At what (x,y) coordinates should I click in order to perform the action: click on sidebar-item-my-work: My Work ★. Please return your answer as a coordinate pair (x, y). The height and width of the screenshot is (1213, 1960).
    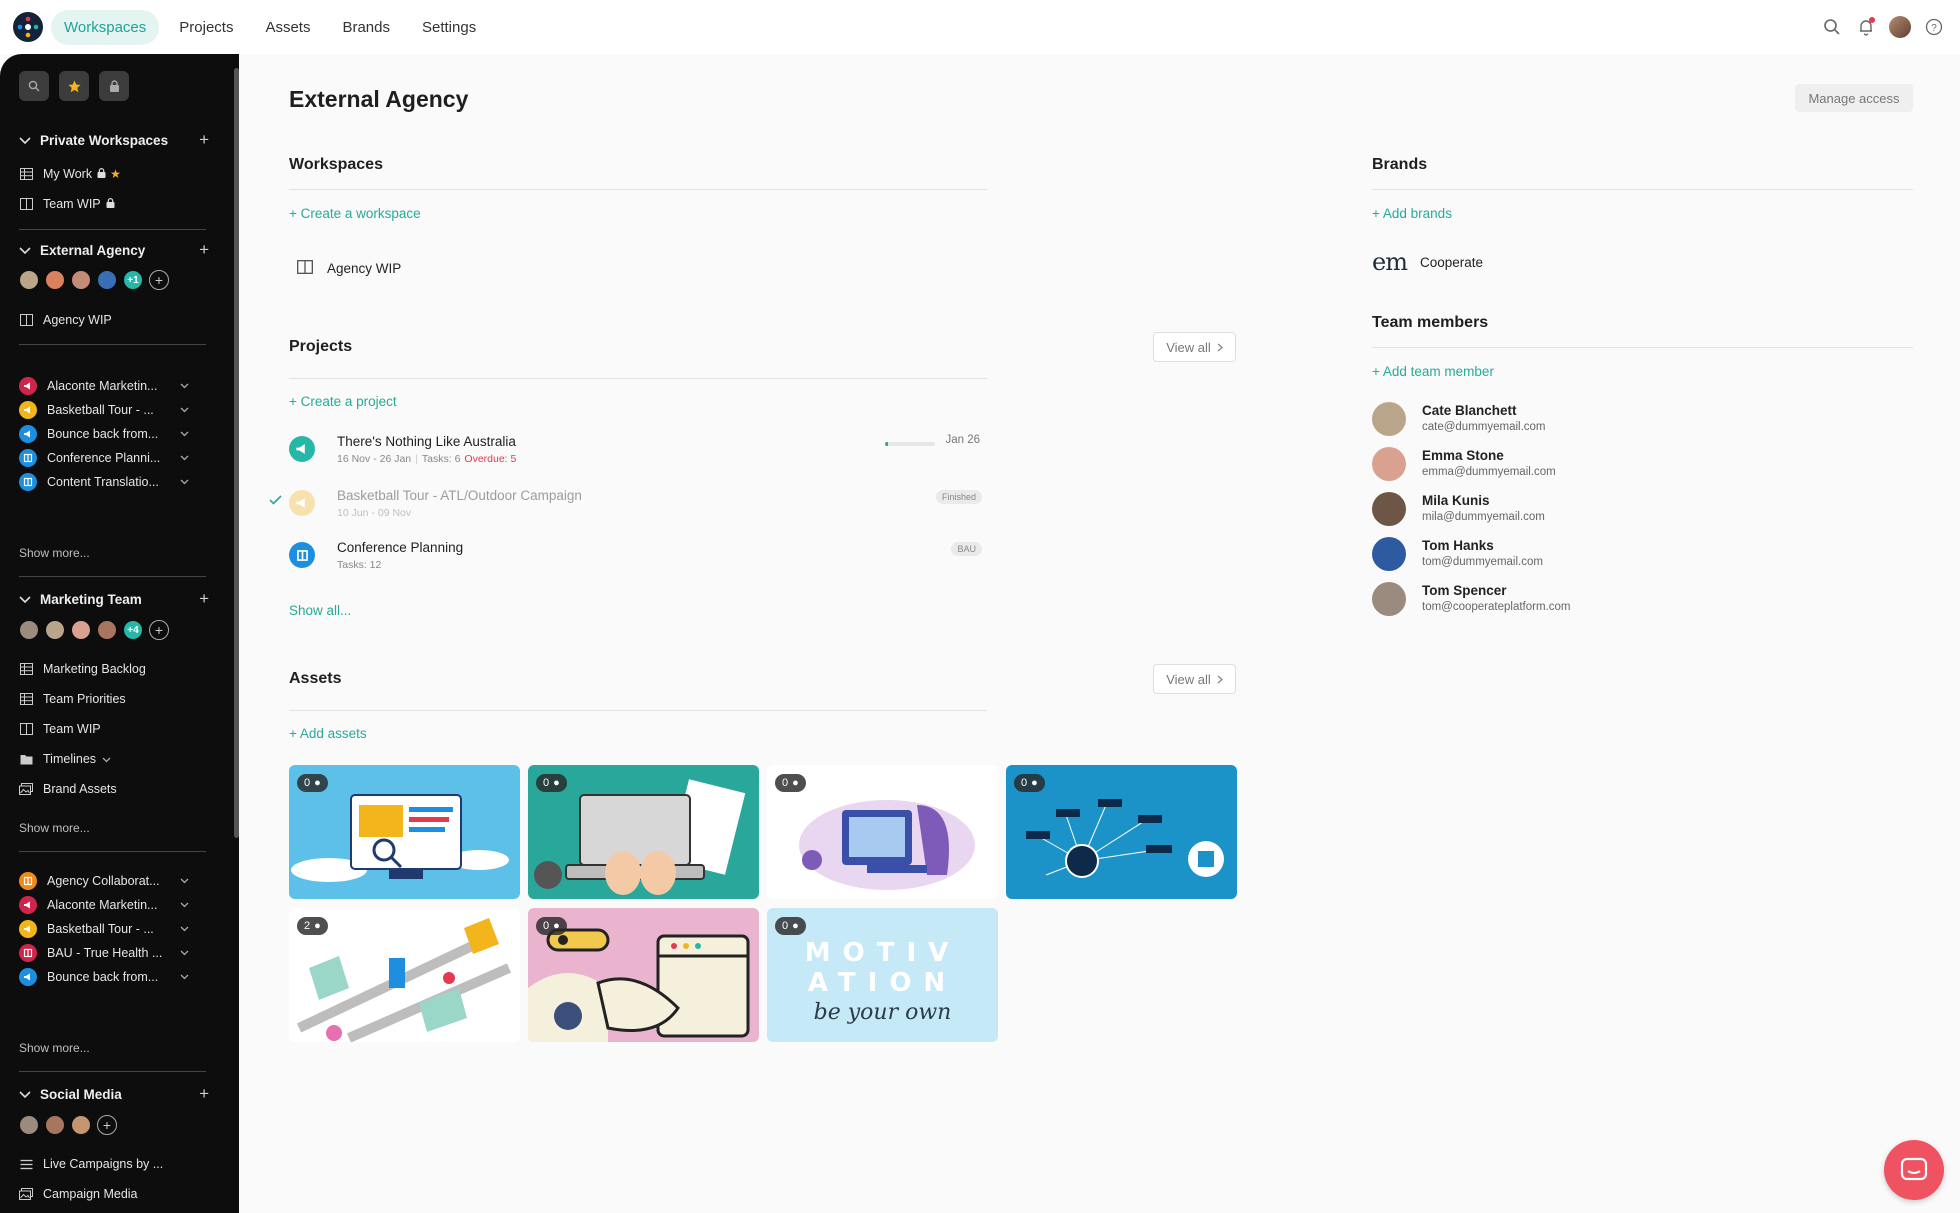
    Looking at the image, I should click on (114, 174).